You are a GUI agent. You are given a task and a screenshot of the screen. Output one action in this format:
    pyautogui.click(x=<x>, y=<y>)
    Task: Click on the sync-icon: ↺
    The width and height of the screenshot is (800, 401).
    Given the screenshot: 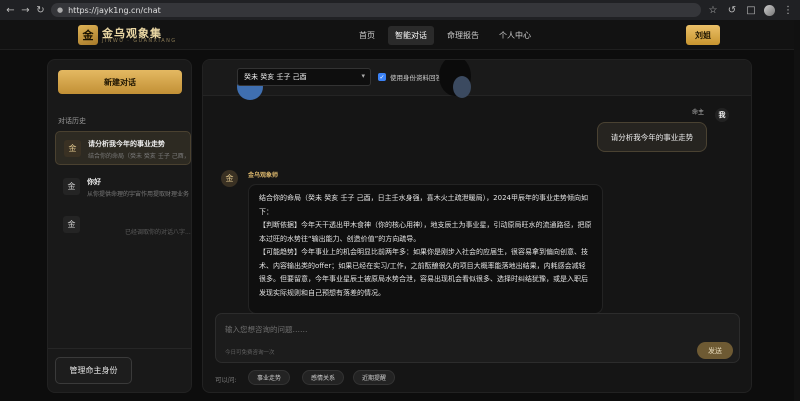 What is the action you would take?
    pyautogui.click(x=732, y=10)
    